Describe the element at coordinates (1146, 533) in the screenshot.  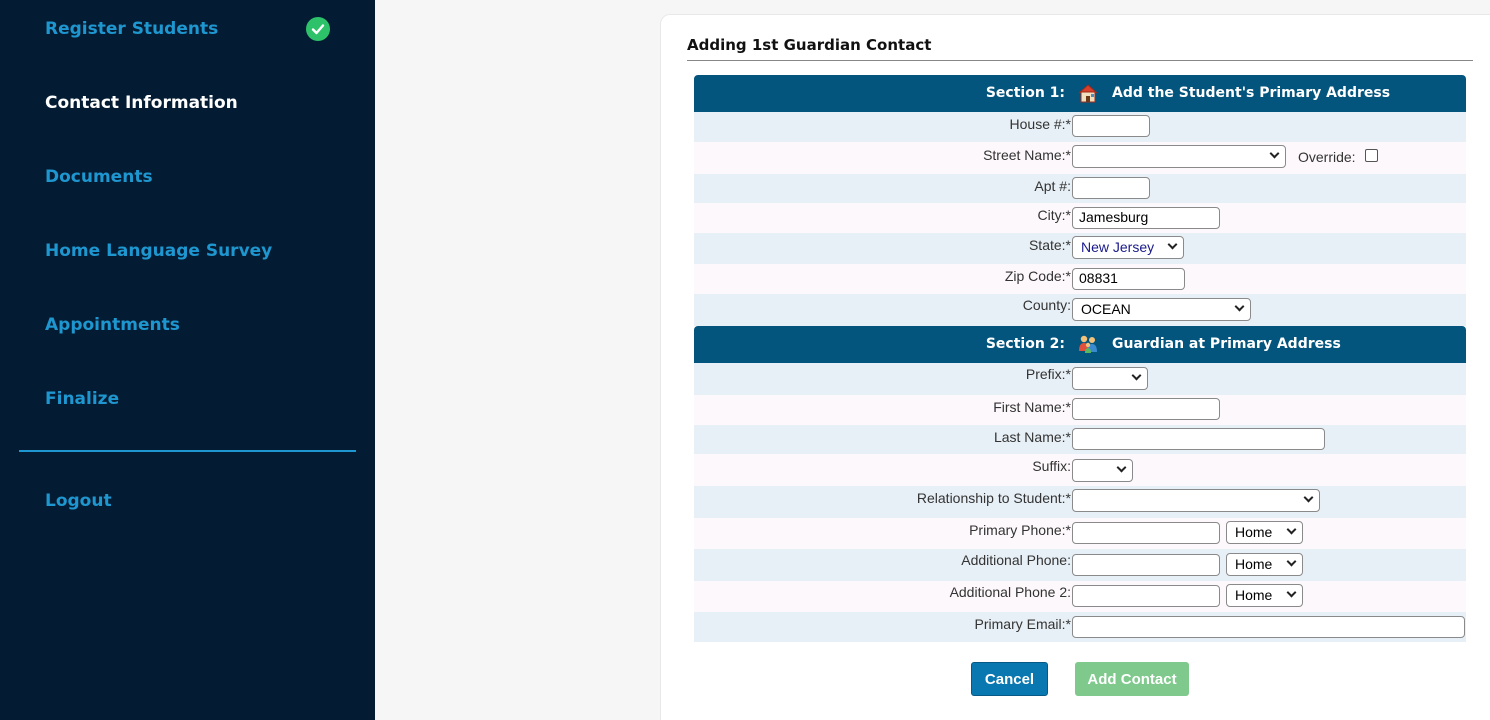
I see `primary-phone-input` at that location.